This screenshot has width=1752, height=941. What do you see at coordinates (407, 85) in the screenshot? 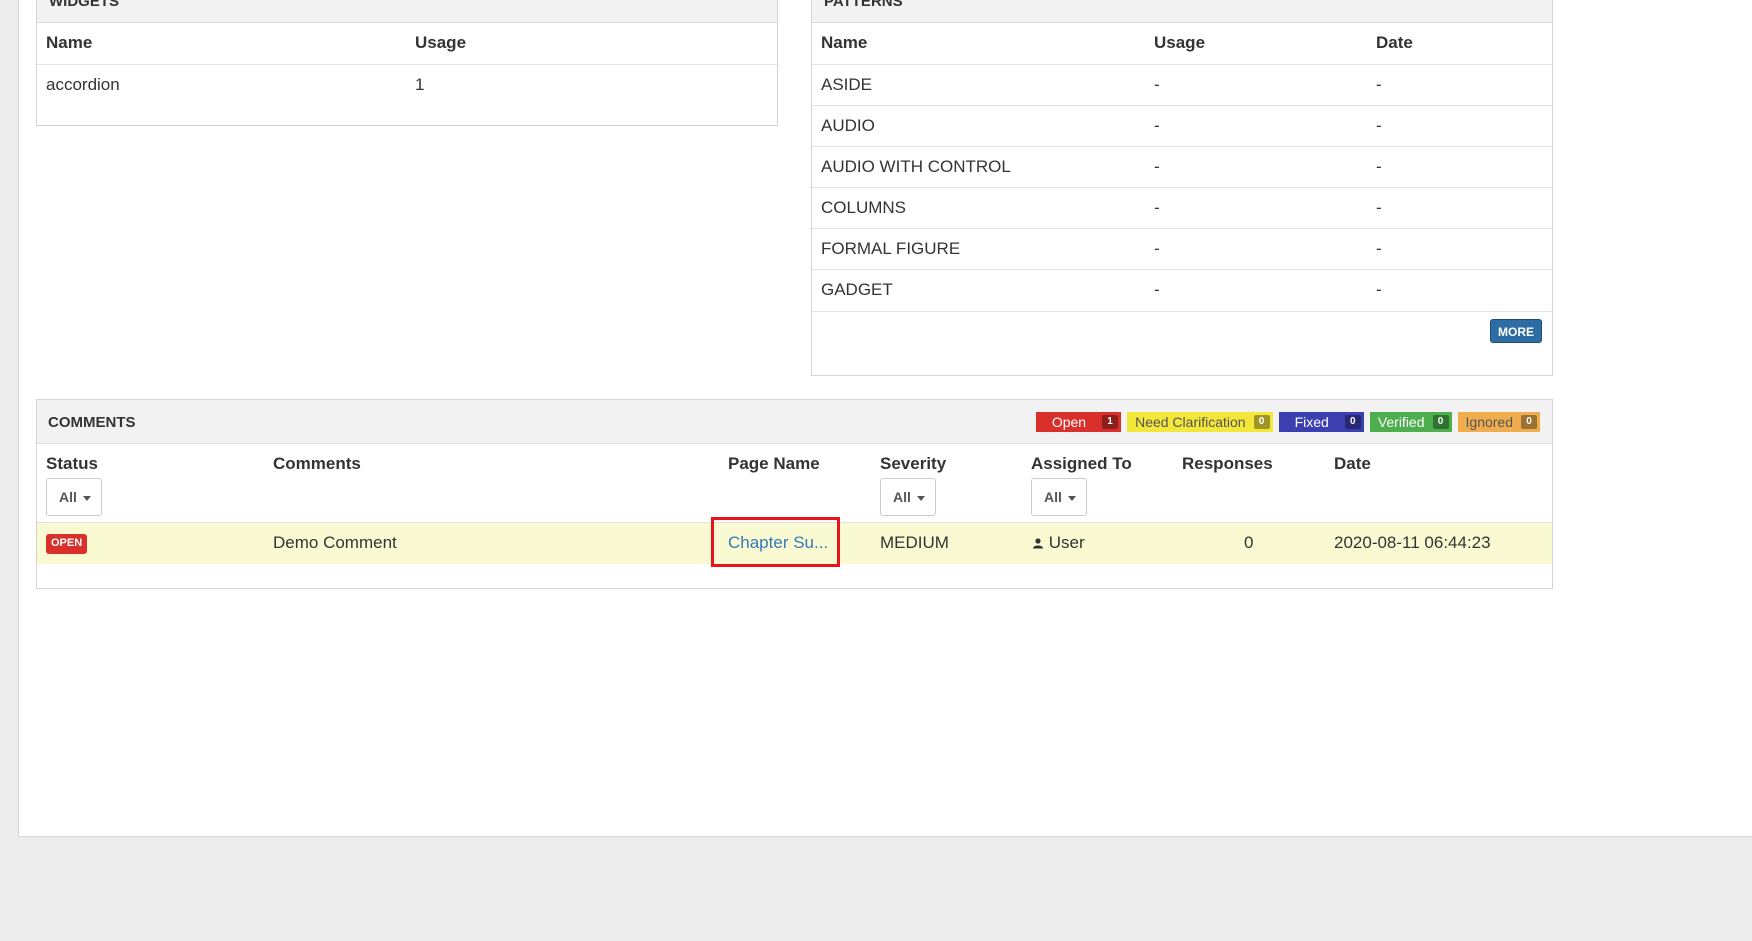
I see `table-row: accordion 1` at bounding box center [407, 85].